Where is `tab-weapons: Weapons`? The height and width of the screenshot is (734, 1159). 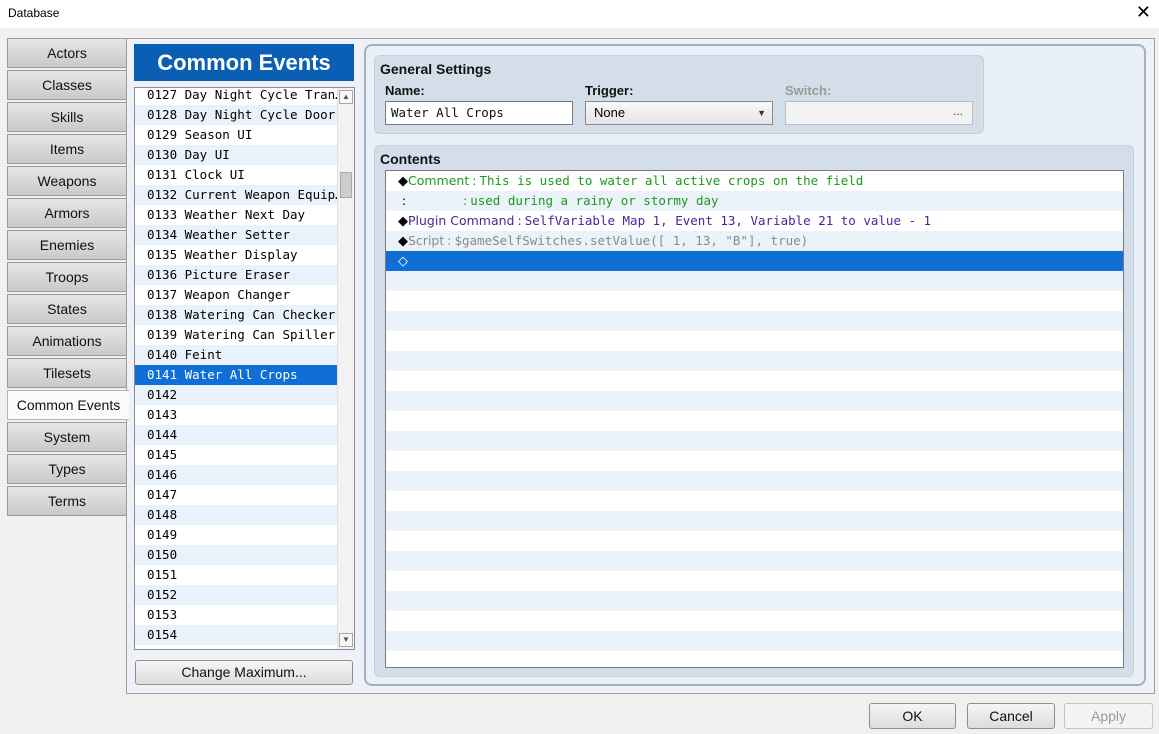 tab-weapons: Weapons is located at coordinates (67, 181).